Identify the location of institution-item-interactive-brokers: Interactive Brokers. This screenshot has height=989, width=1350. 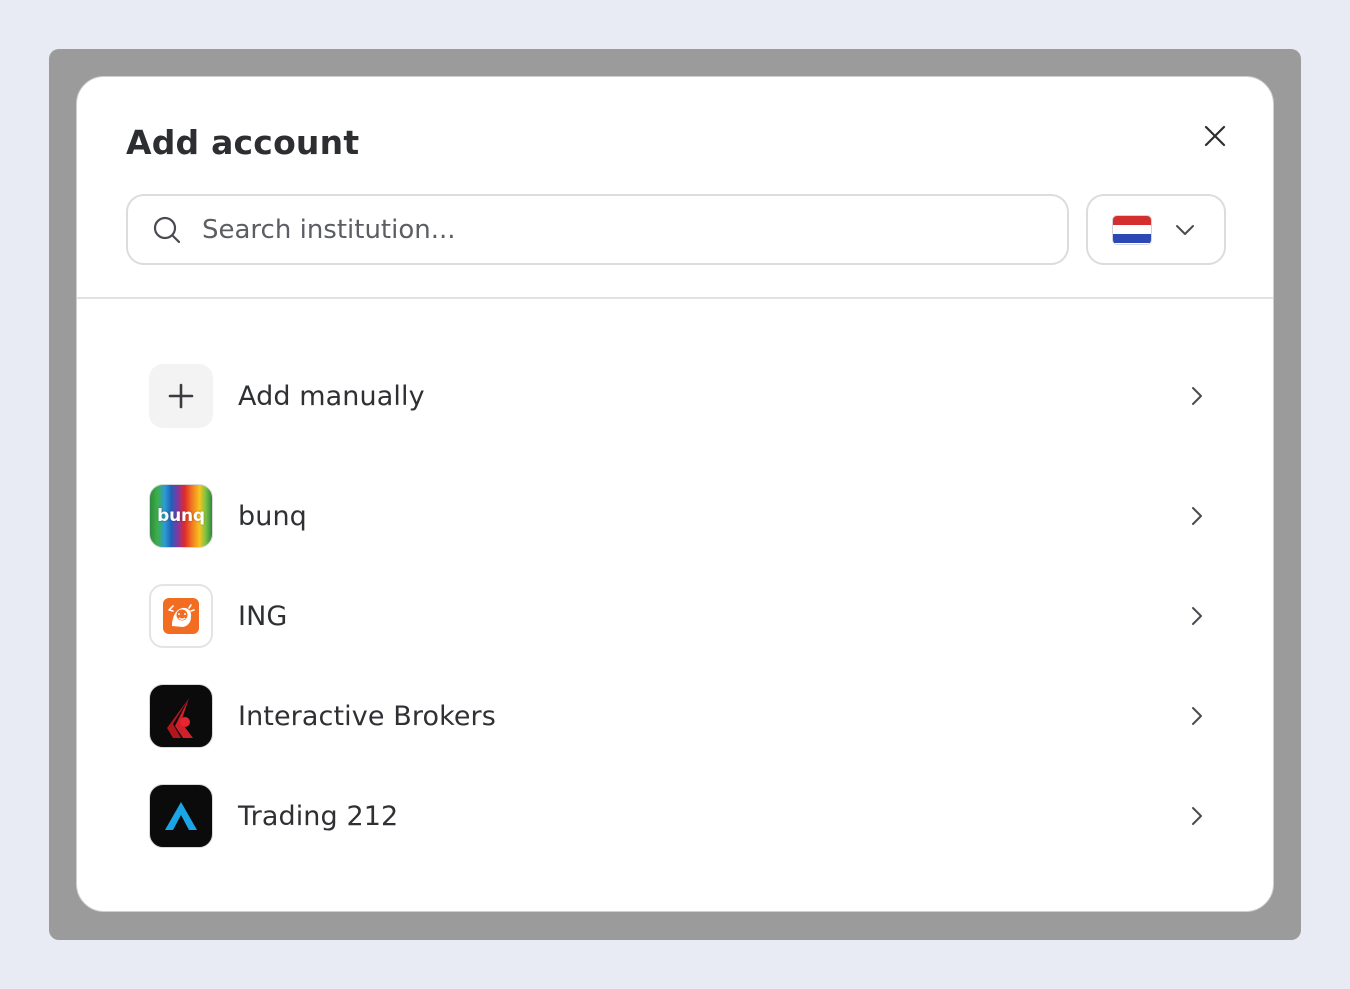
(679, 716).